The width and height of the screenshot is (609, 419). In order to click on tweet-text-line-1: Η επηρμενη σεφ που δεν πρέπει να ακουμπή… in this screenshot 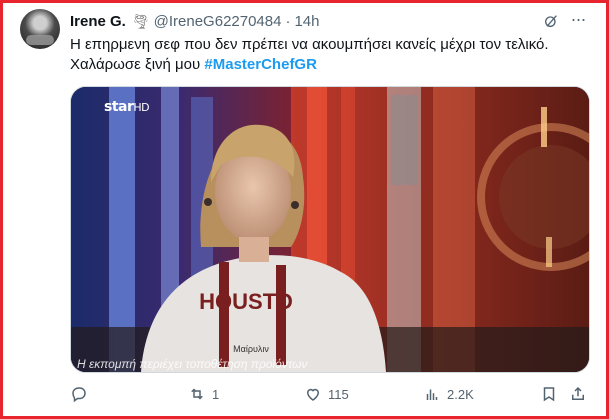, I will do `click(309, 44)`.